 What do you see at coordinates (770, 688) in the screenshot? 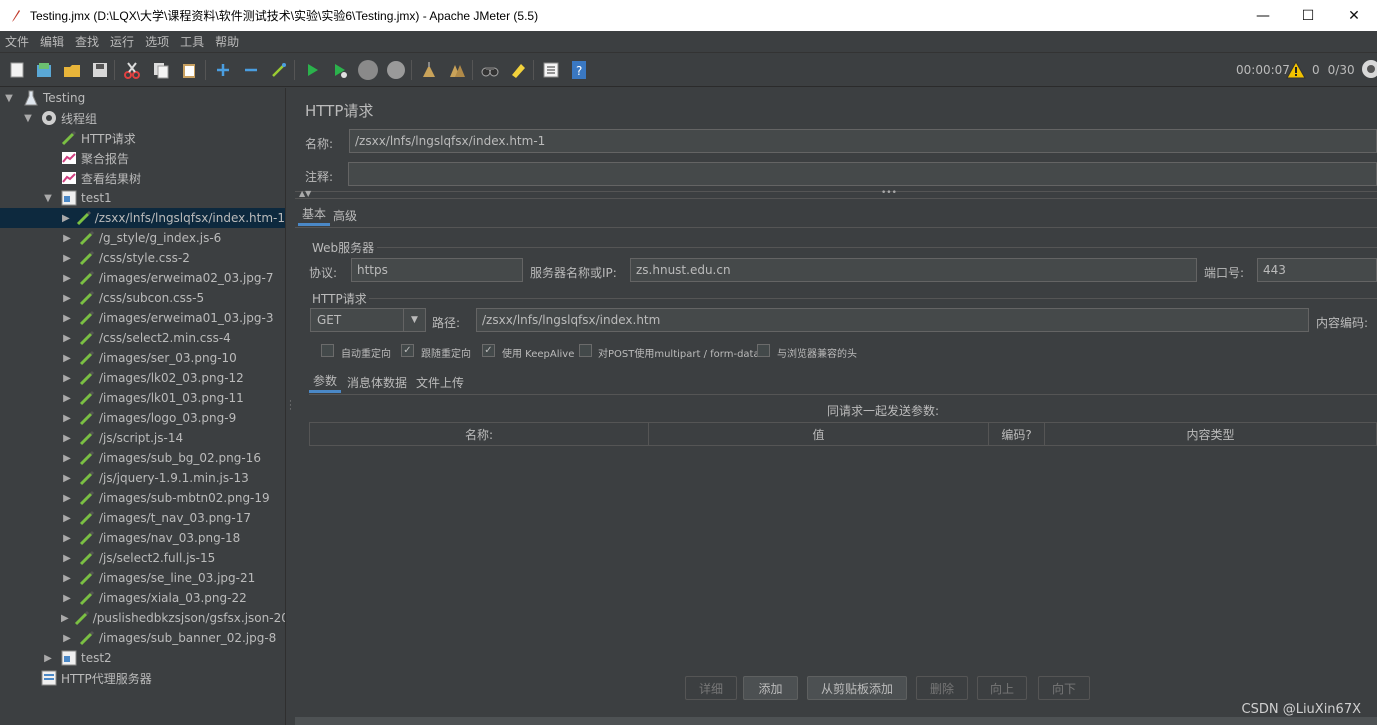
I see `add-button: 添加` at bounding box center [770, 688].